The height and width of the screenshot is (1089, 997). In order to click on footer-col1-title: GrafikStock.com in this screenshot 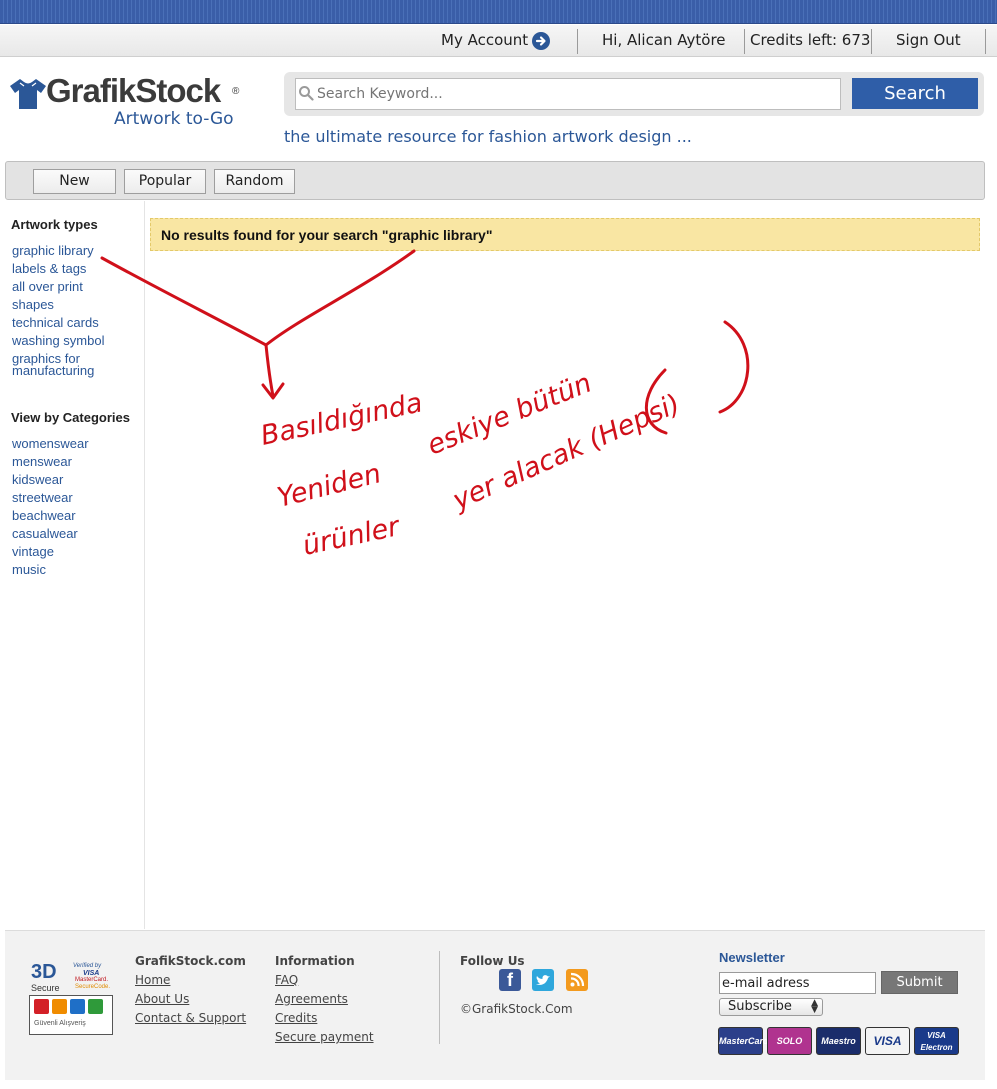, I will do `click(190, 961)`.